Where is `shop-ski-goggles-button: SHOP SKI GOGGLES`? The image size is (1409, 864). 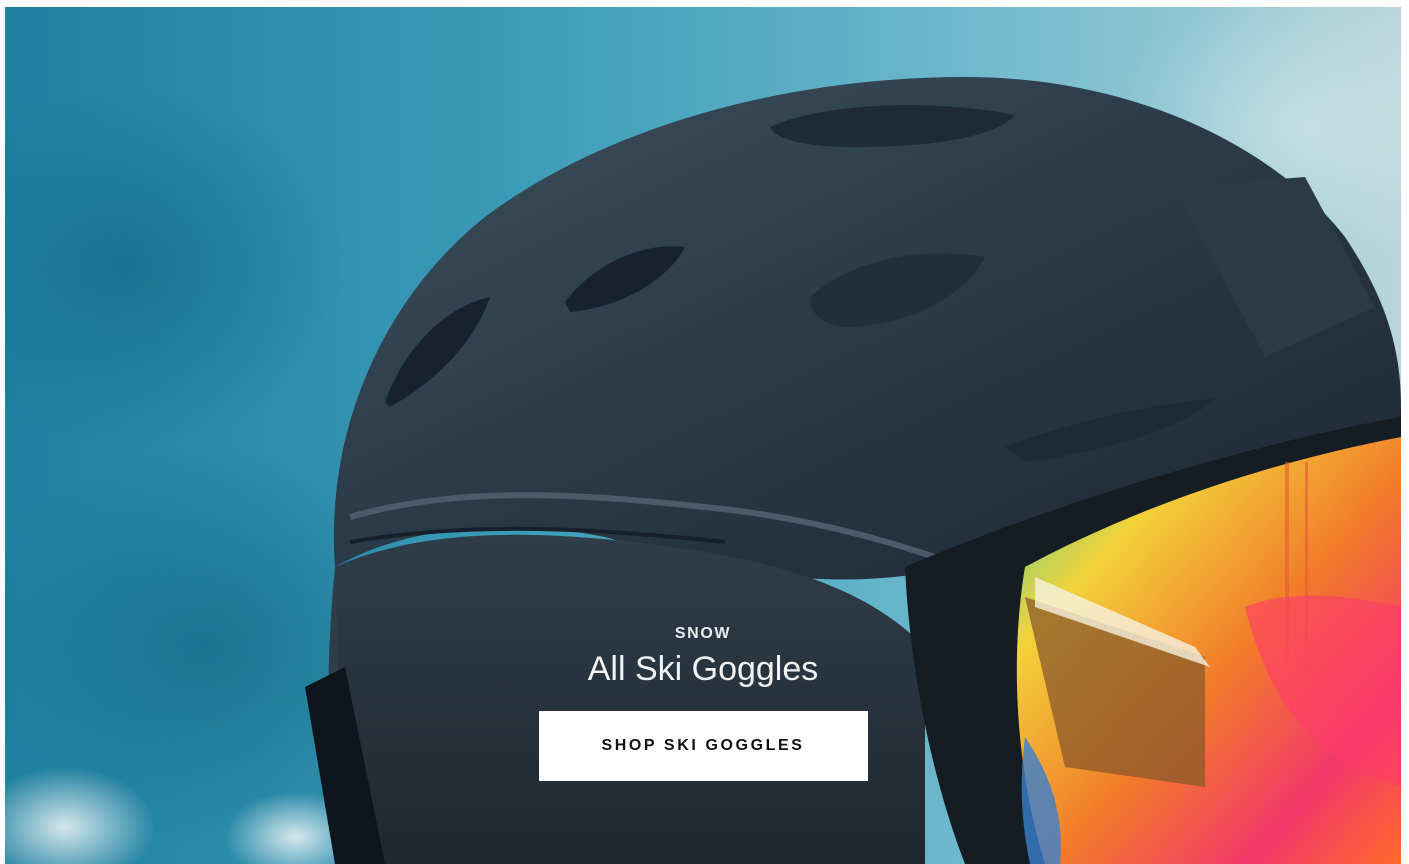 shop-ski-goggles-button: SHOP SKI GOGGLES is located at coordinates (703, 746).